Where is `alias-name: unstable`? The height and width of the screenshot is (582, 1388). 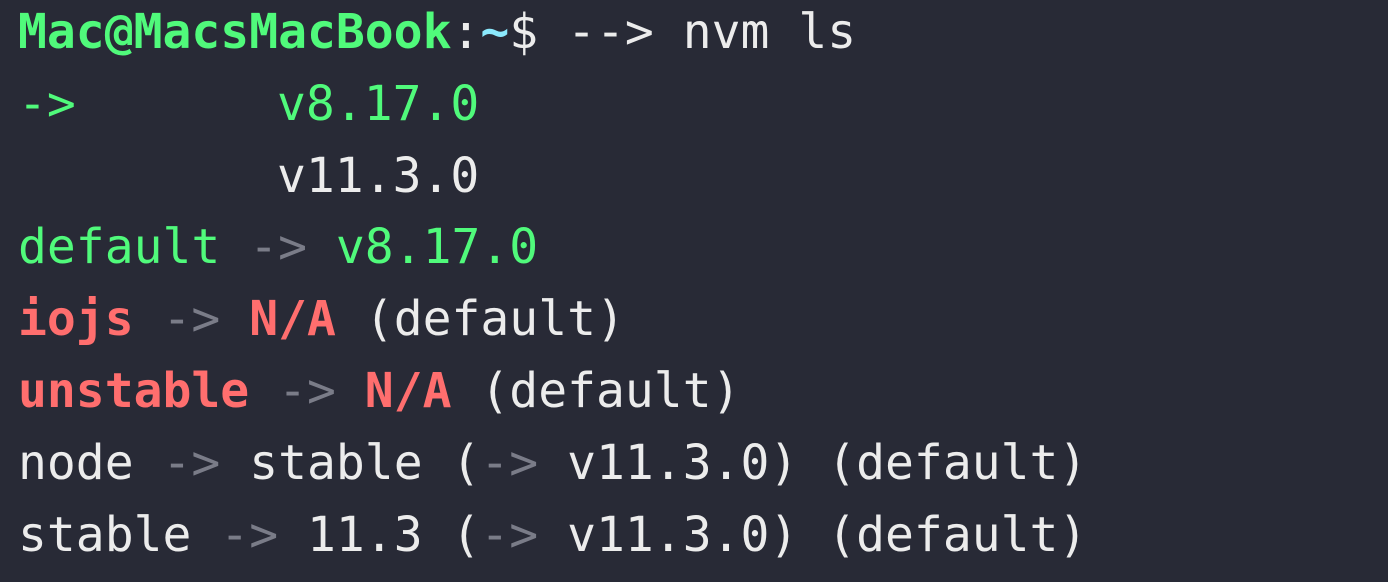 alias-name: unstable is located at coordinates (134, 391).